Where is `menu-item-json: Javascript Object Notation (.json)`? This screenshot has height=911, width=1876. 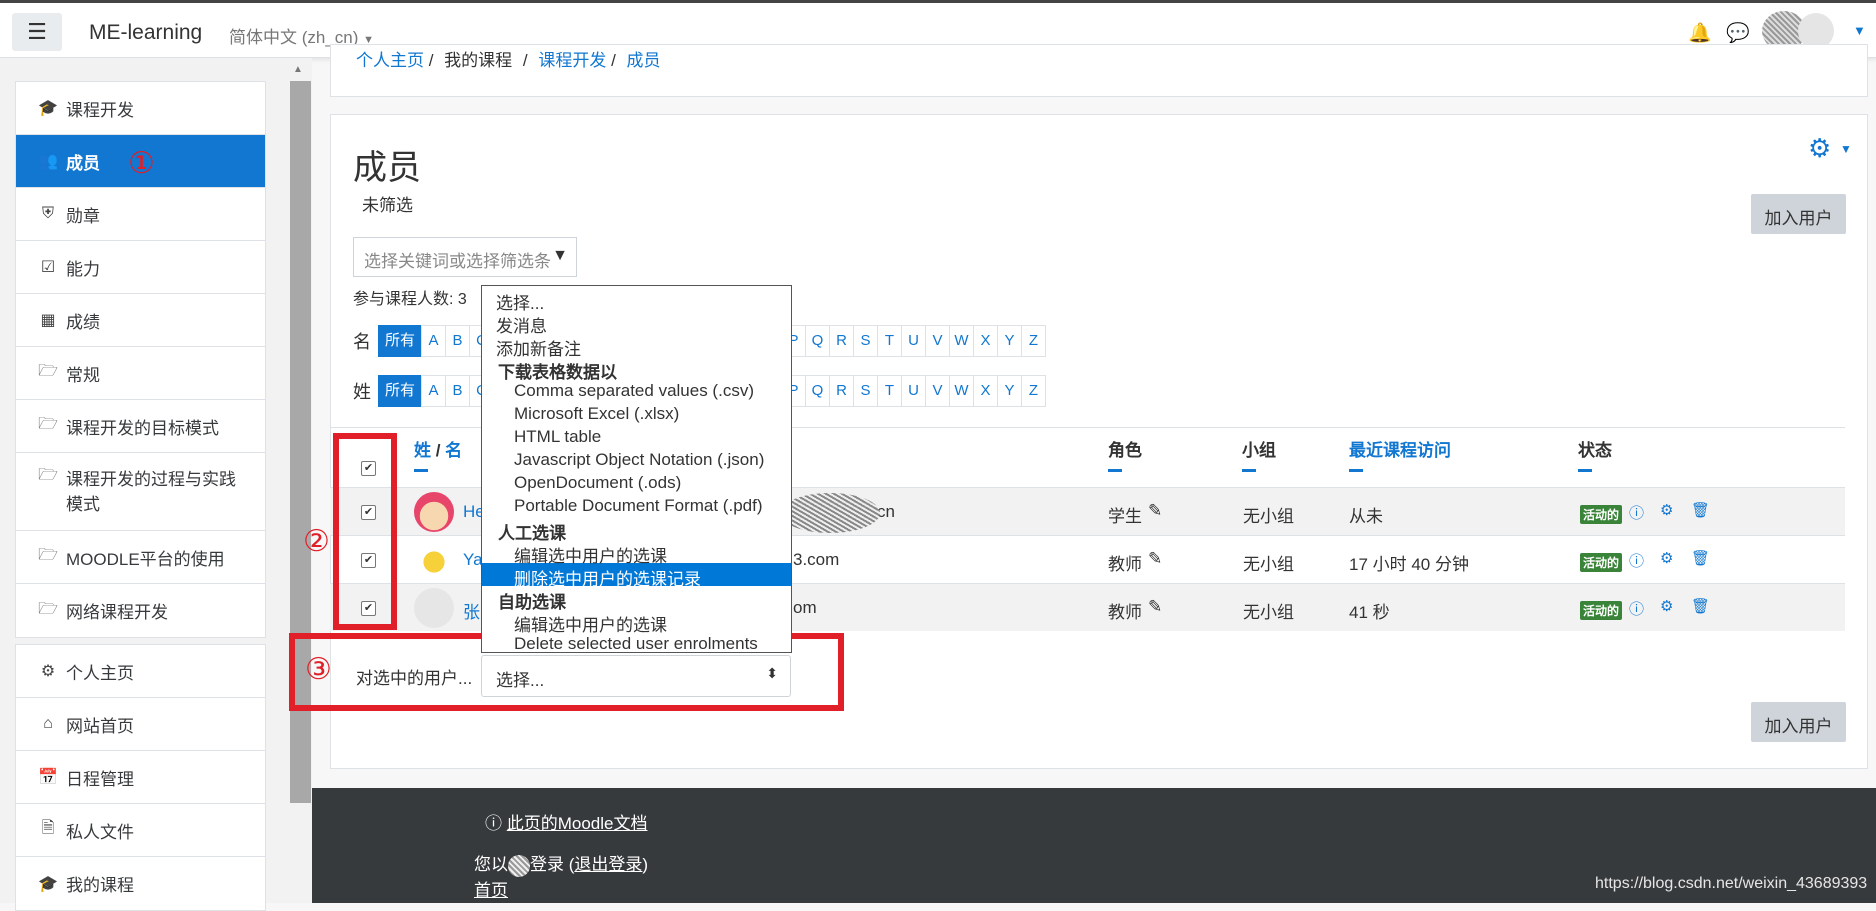
menu-item-json: Javascript Object Notation (.json) is located at coordinates (639, 460).